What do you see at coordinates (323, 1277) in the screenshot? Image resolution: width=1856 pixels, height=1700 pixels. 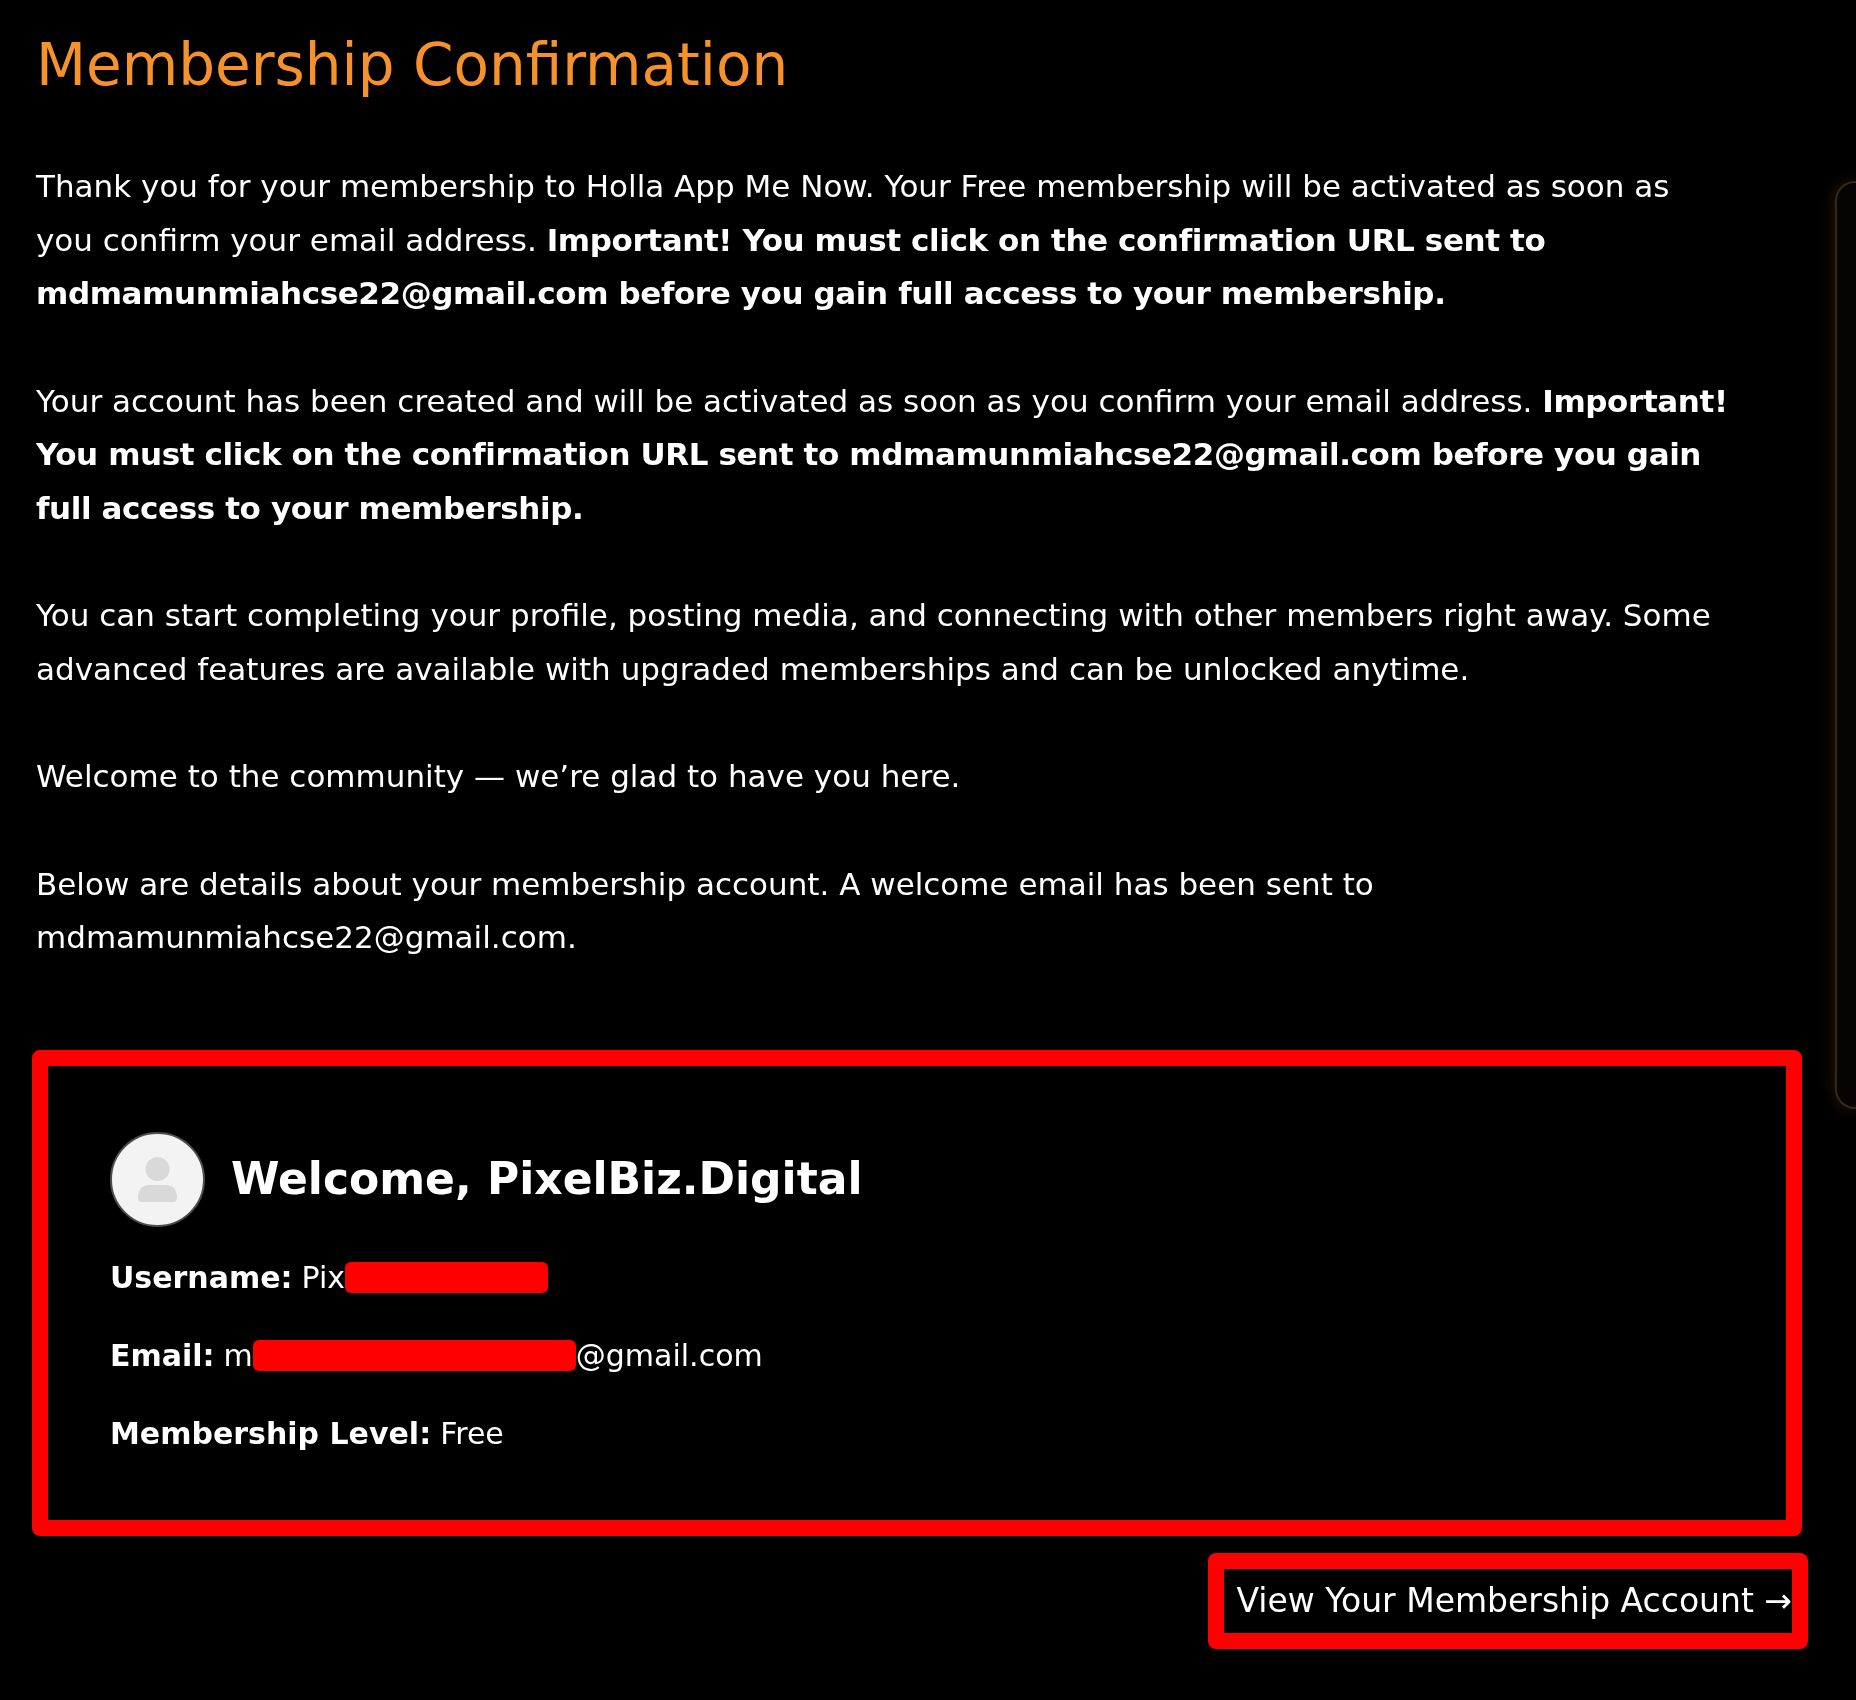 I see `detail-value: Pix` at bounding box center [323, 1277].